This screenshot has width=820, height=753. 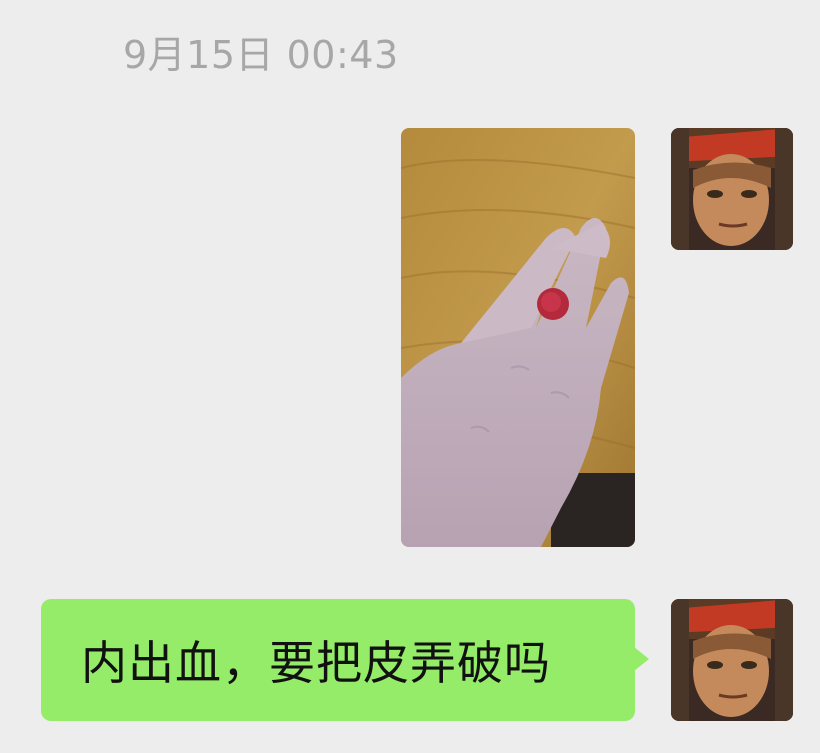 I want to click on bubble-tail, so click(x=641, y=659).